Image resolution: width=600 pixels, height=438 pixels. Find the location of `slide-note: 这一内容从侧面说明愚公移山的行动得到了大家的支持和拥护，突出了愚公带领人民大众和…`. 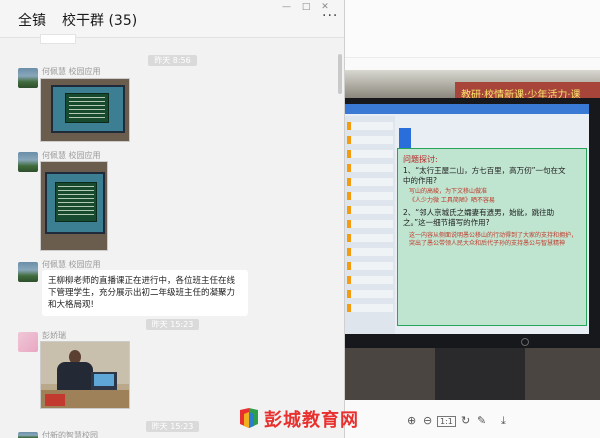

slide-note: 这一内容从侧面说明愚公移山的行动得到了大家的支持和拥护，突出了愚公带领人民大众和… is located at coordinates (493, 239).